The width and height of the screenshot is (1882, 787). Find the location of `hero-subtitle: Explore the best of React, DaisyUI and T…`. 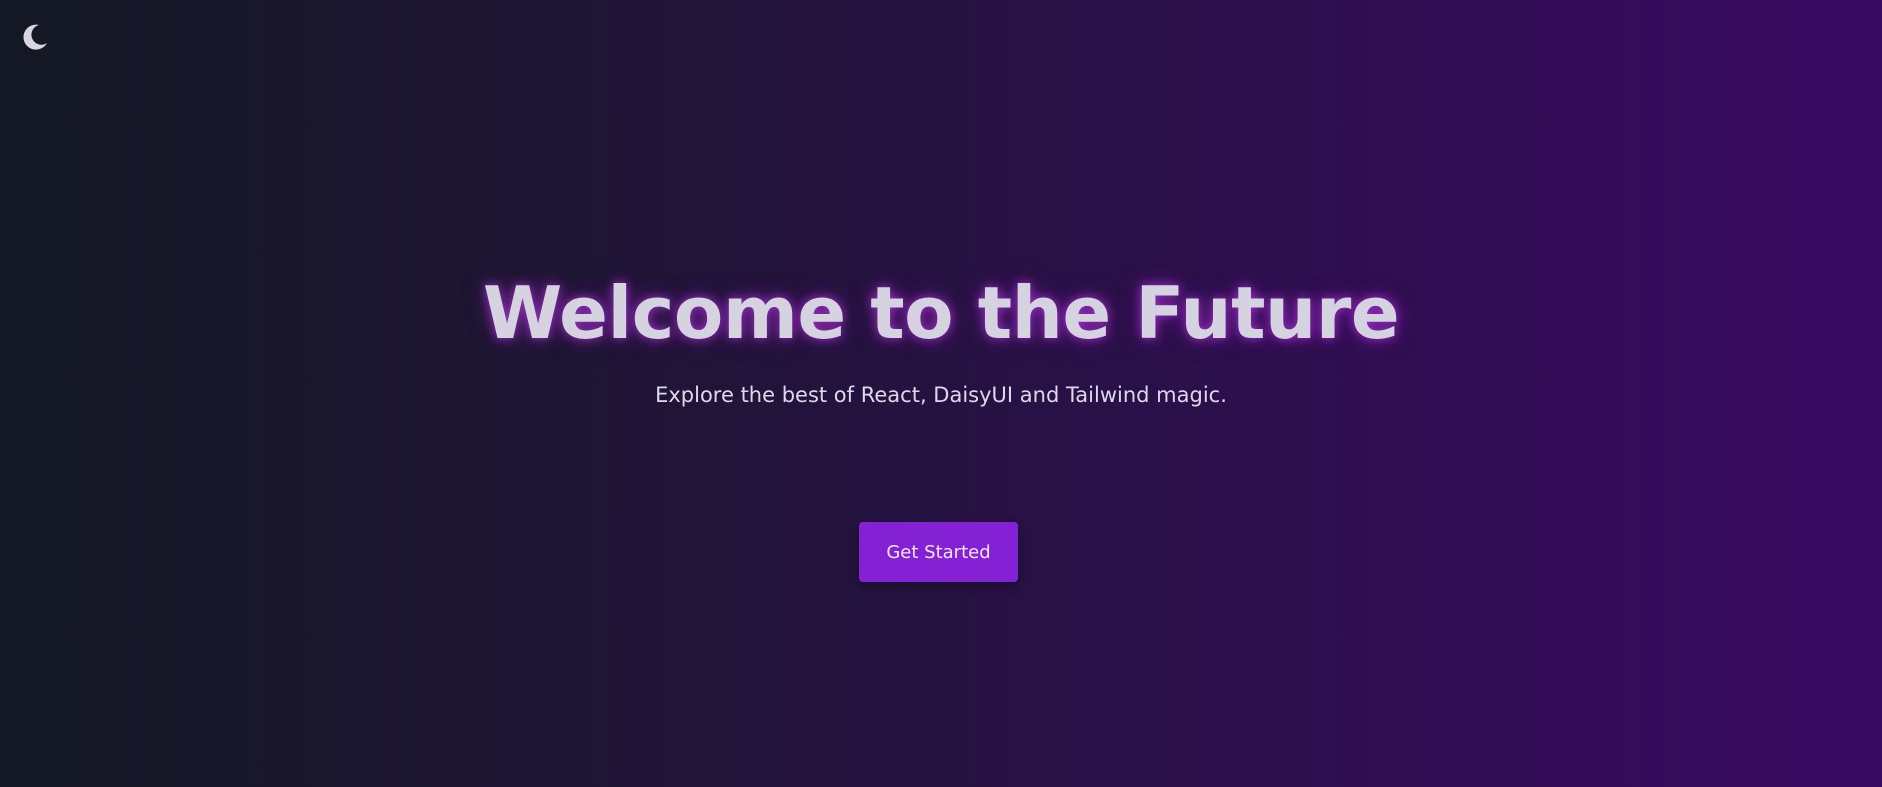

hero-subtitle: Explore the best of React, DaisyUI and T… is located at coordinates (941, 395).